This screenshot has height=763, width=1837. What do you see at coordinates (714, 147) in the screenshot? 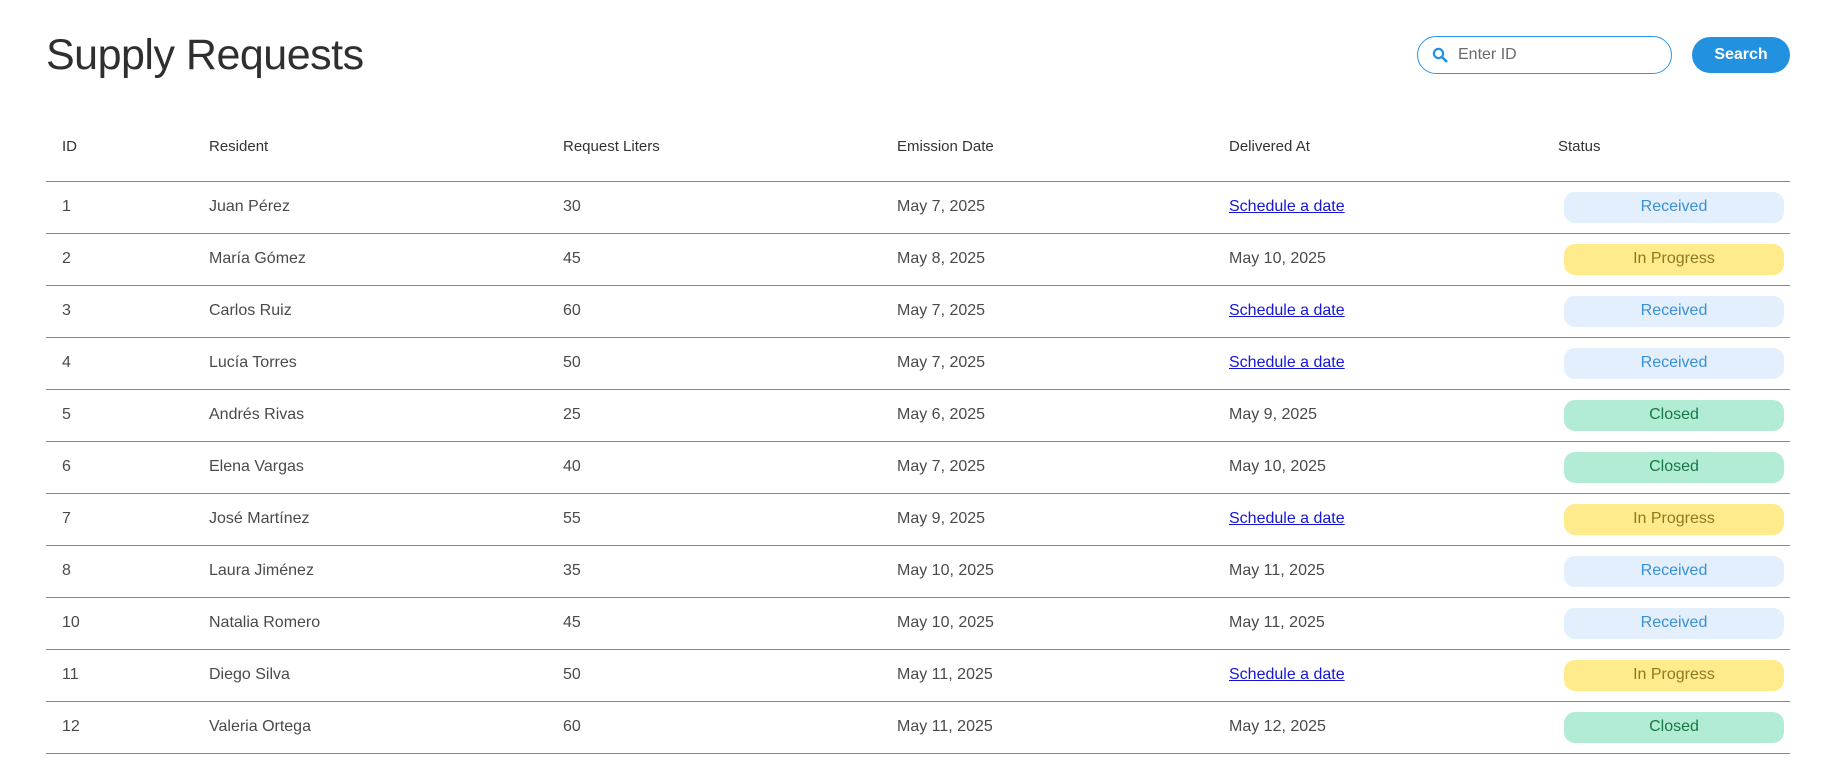
I see `column-header-request-liters: Request Liters` at bounding box center [714, 147].